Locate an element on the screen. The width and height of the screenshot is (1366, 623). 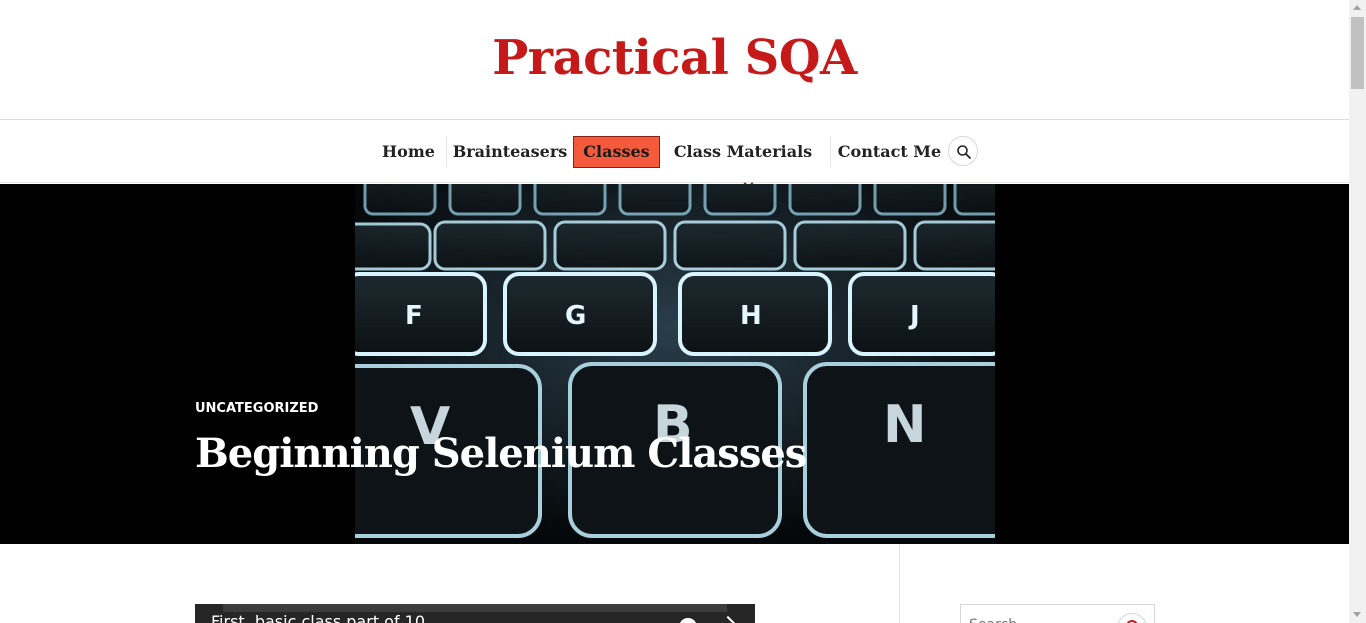
scroll-down-arrow-icon is located at coordinates (1357, 614).